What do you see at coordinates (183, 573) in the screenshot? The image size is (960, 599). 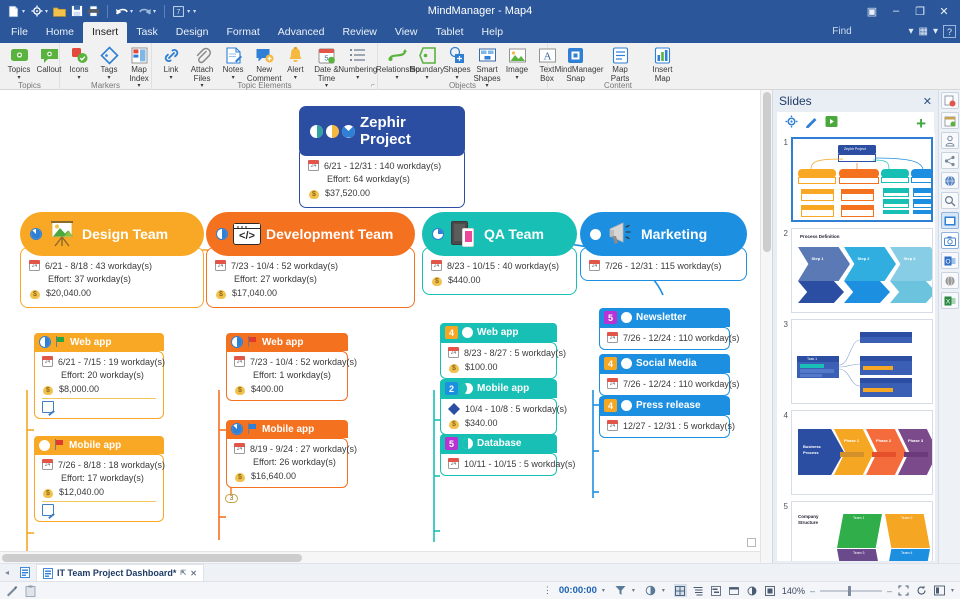 I see `document-tab-pin-icon: ⇱` at bounding box center [183, 573].